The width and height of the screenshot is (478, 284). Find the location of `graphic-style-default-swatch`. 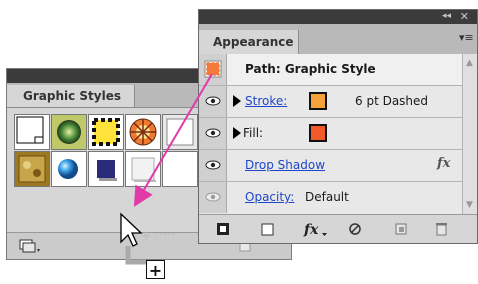

graphic-style-default-swatch is located at coordinates (32, 132).